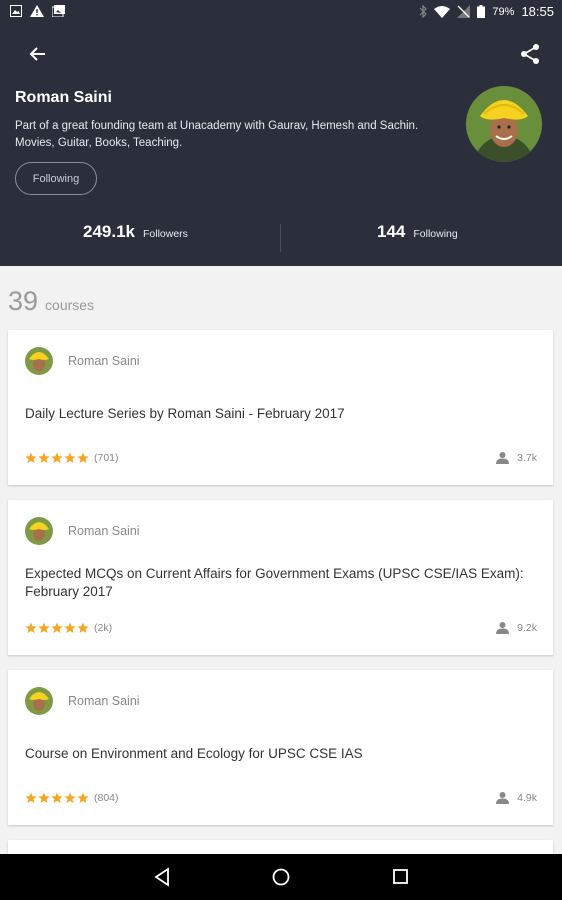 The image size is (562, 900). Describe the element at coordinates (435, 234) in the screenshot. I see `following-label: Following` at that location.